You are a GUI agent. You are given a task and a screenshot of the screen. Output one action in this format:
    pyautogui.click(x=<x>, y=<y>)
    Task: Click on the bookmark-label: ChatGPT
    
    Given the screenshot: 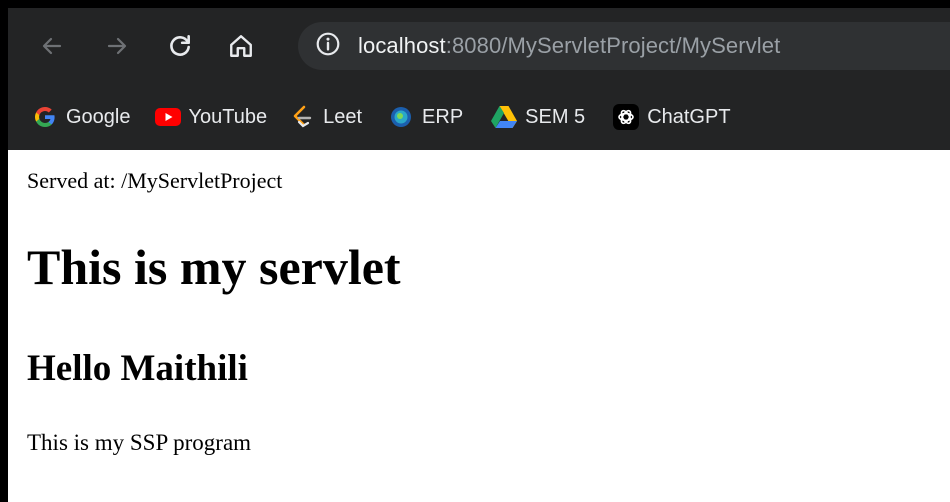 What is the action you would take?
    pyautogui.click(x=689, y=116)
    